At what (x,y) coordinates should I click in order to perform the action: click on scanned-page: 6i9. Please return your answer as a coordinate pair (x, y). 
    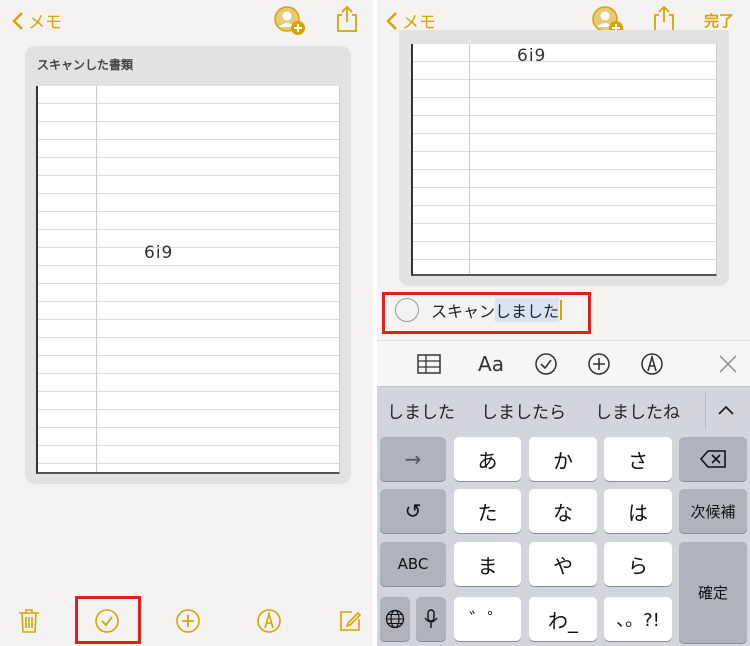
    Looking at the image, I should click on (564, 160).